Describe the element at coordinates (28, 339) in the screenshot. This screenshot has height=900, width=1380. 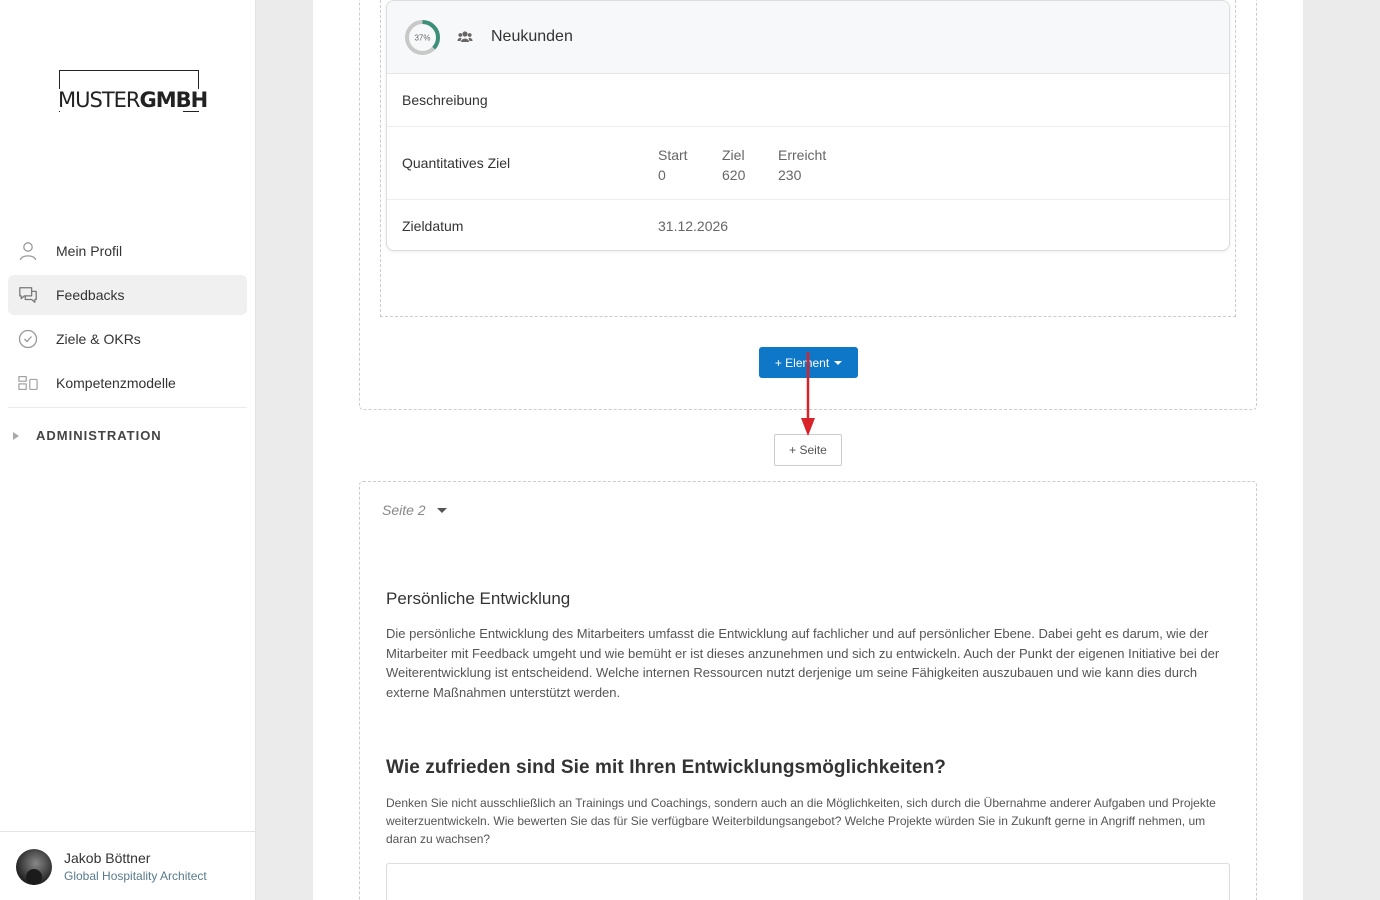
I see `check-circle-icon` at that location.